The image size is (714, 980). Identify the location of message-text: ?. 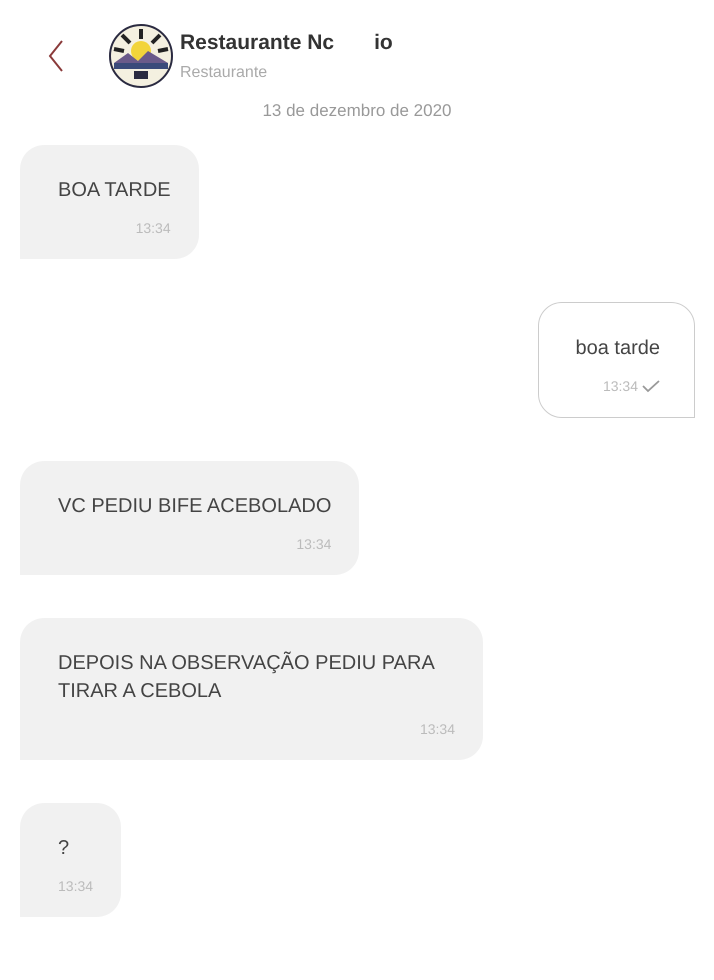
(64, 848).